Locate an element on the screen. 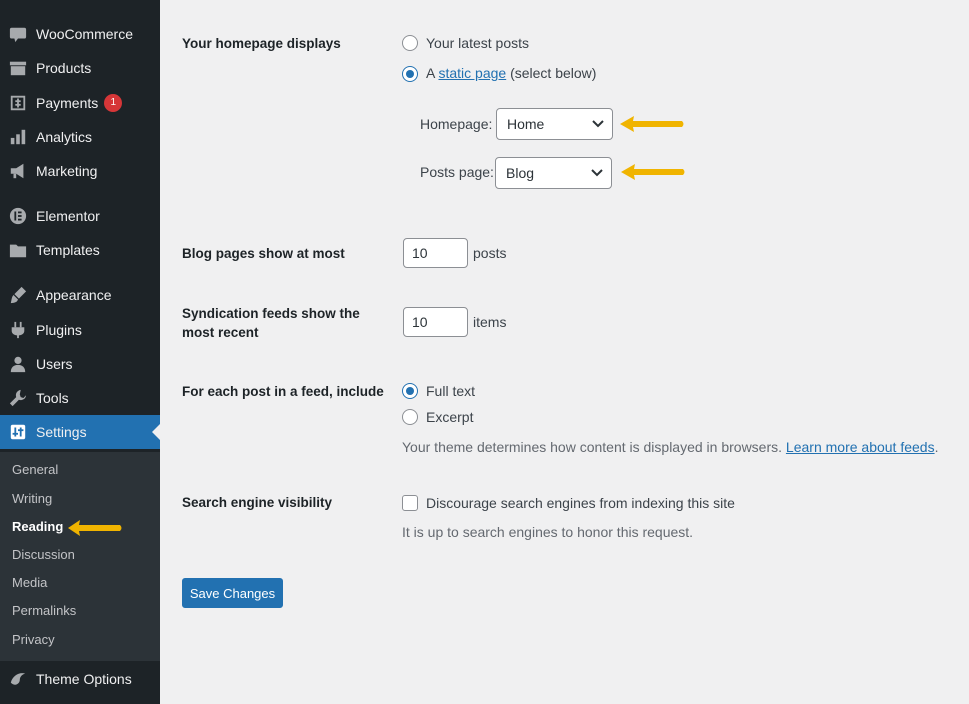  sidebar-item-label: Payments is located at coordinates (67, 103).